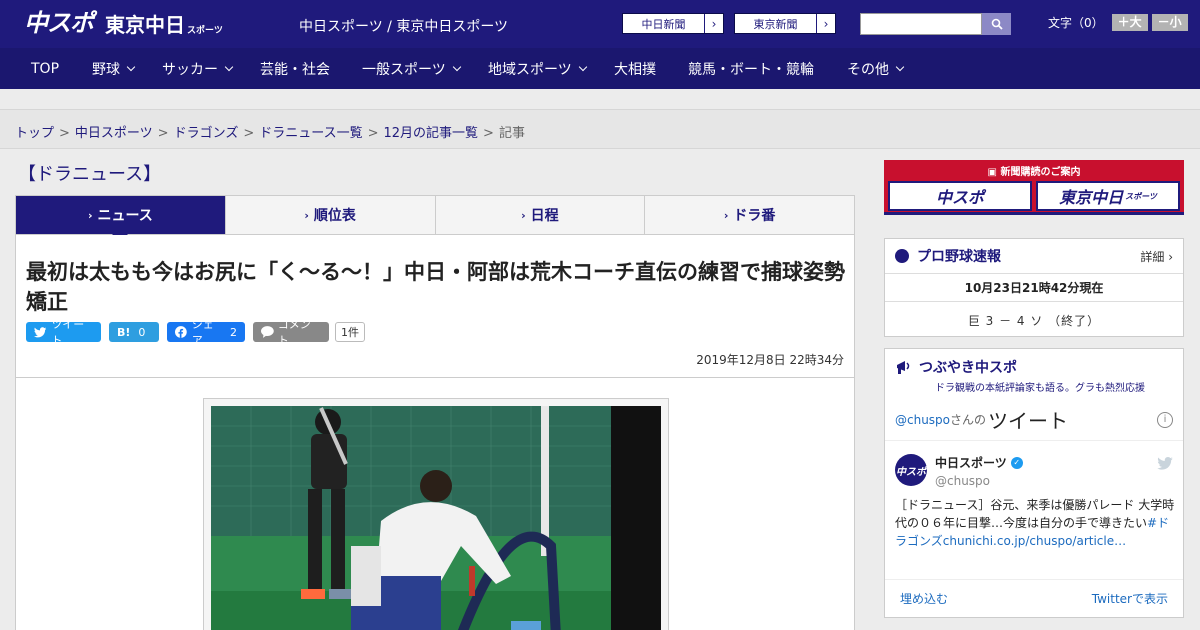 The width and height of the screenshot is (1200, 630). I want to click on verified-icon: ✓, so click(1016, 462).